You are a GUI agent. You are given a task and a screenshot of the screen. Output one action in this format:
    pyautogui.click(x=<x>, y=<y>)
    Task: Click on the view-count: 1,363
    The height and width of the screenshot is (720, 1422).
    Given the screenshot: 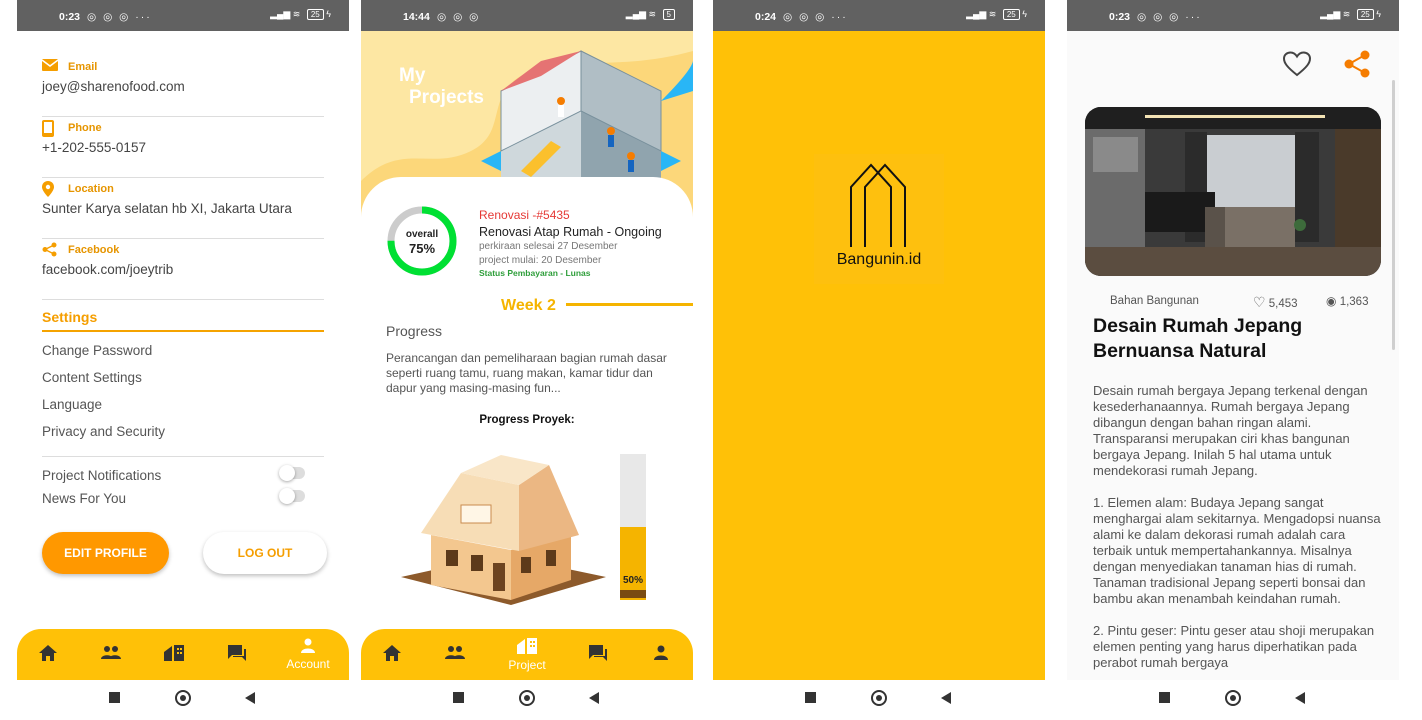 What is the action you would take?
    pyautogui.click(x=1354, y=302)
    